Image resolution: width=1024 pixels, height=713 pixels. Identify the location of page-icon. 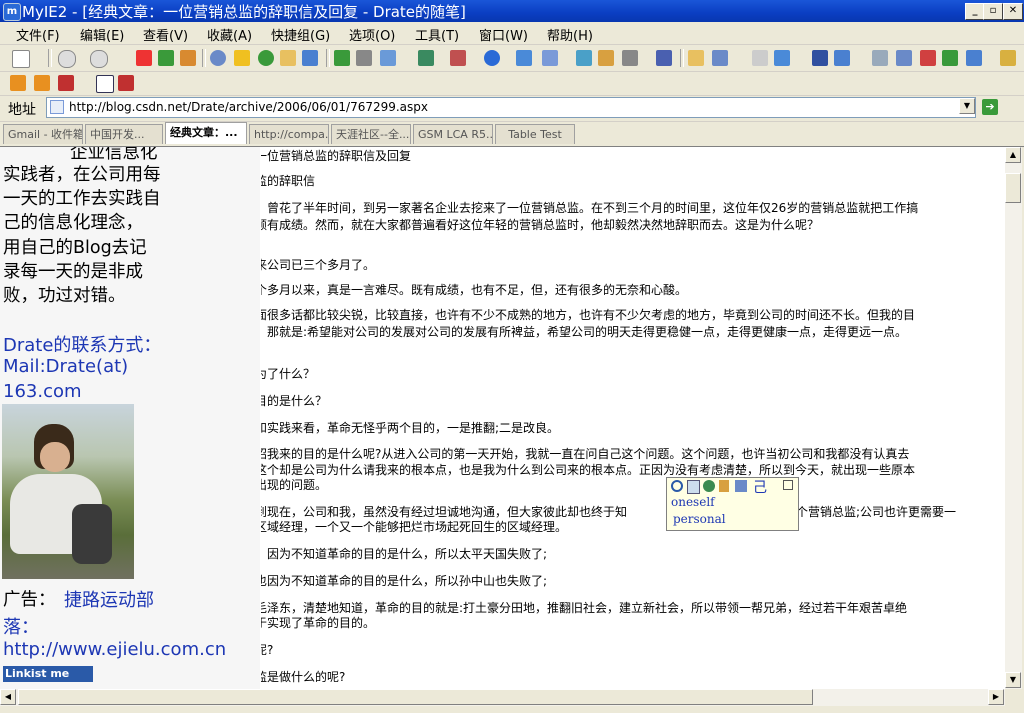
(310, 58).